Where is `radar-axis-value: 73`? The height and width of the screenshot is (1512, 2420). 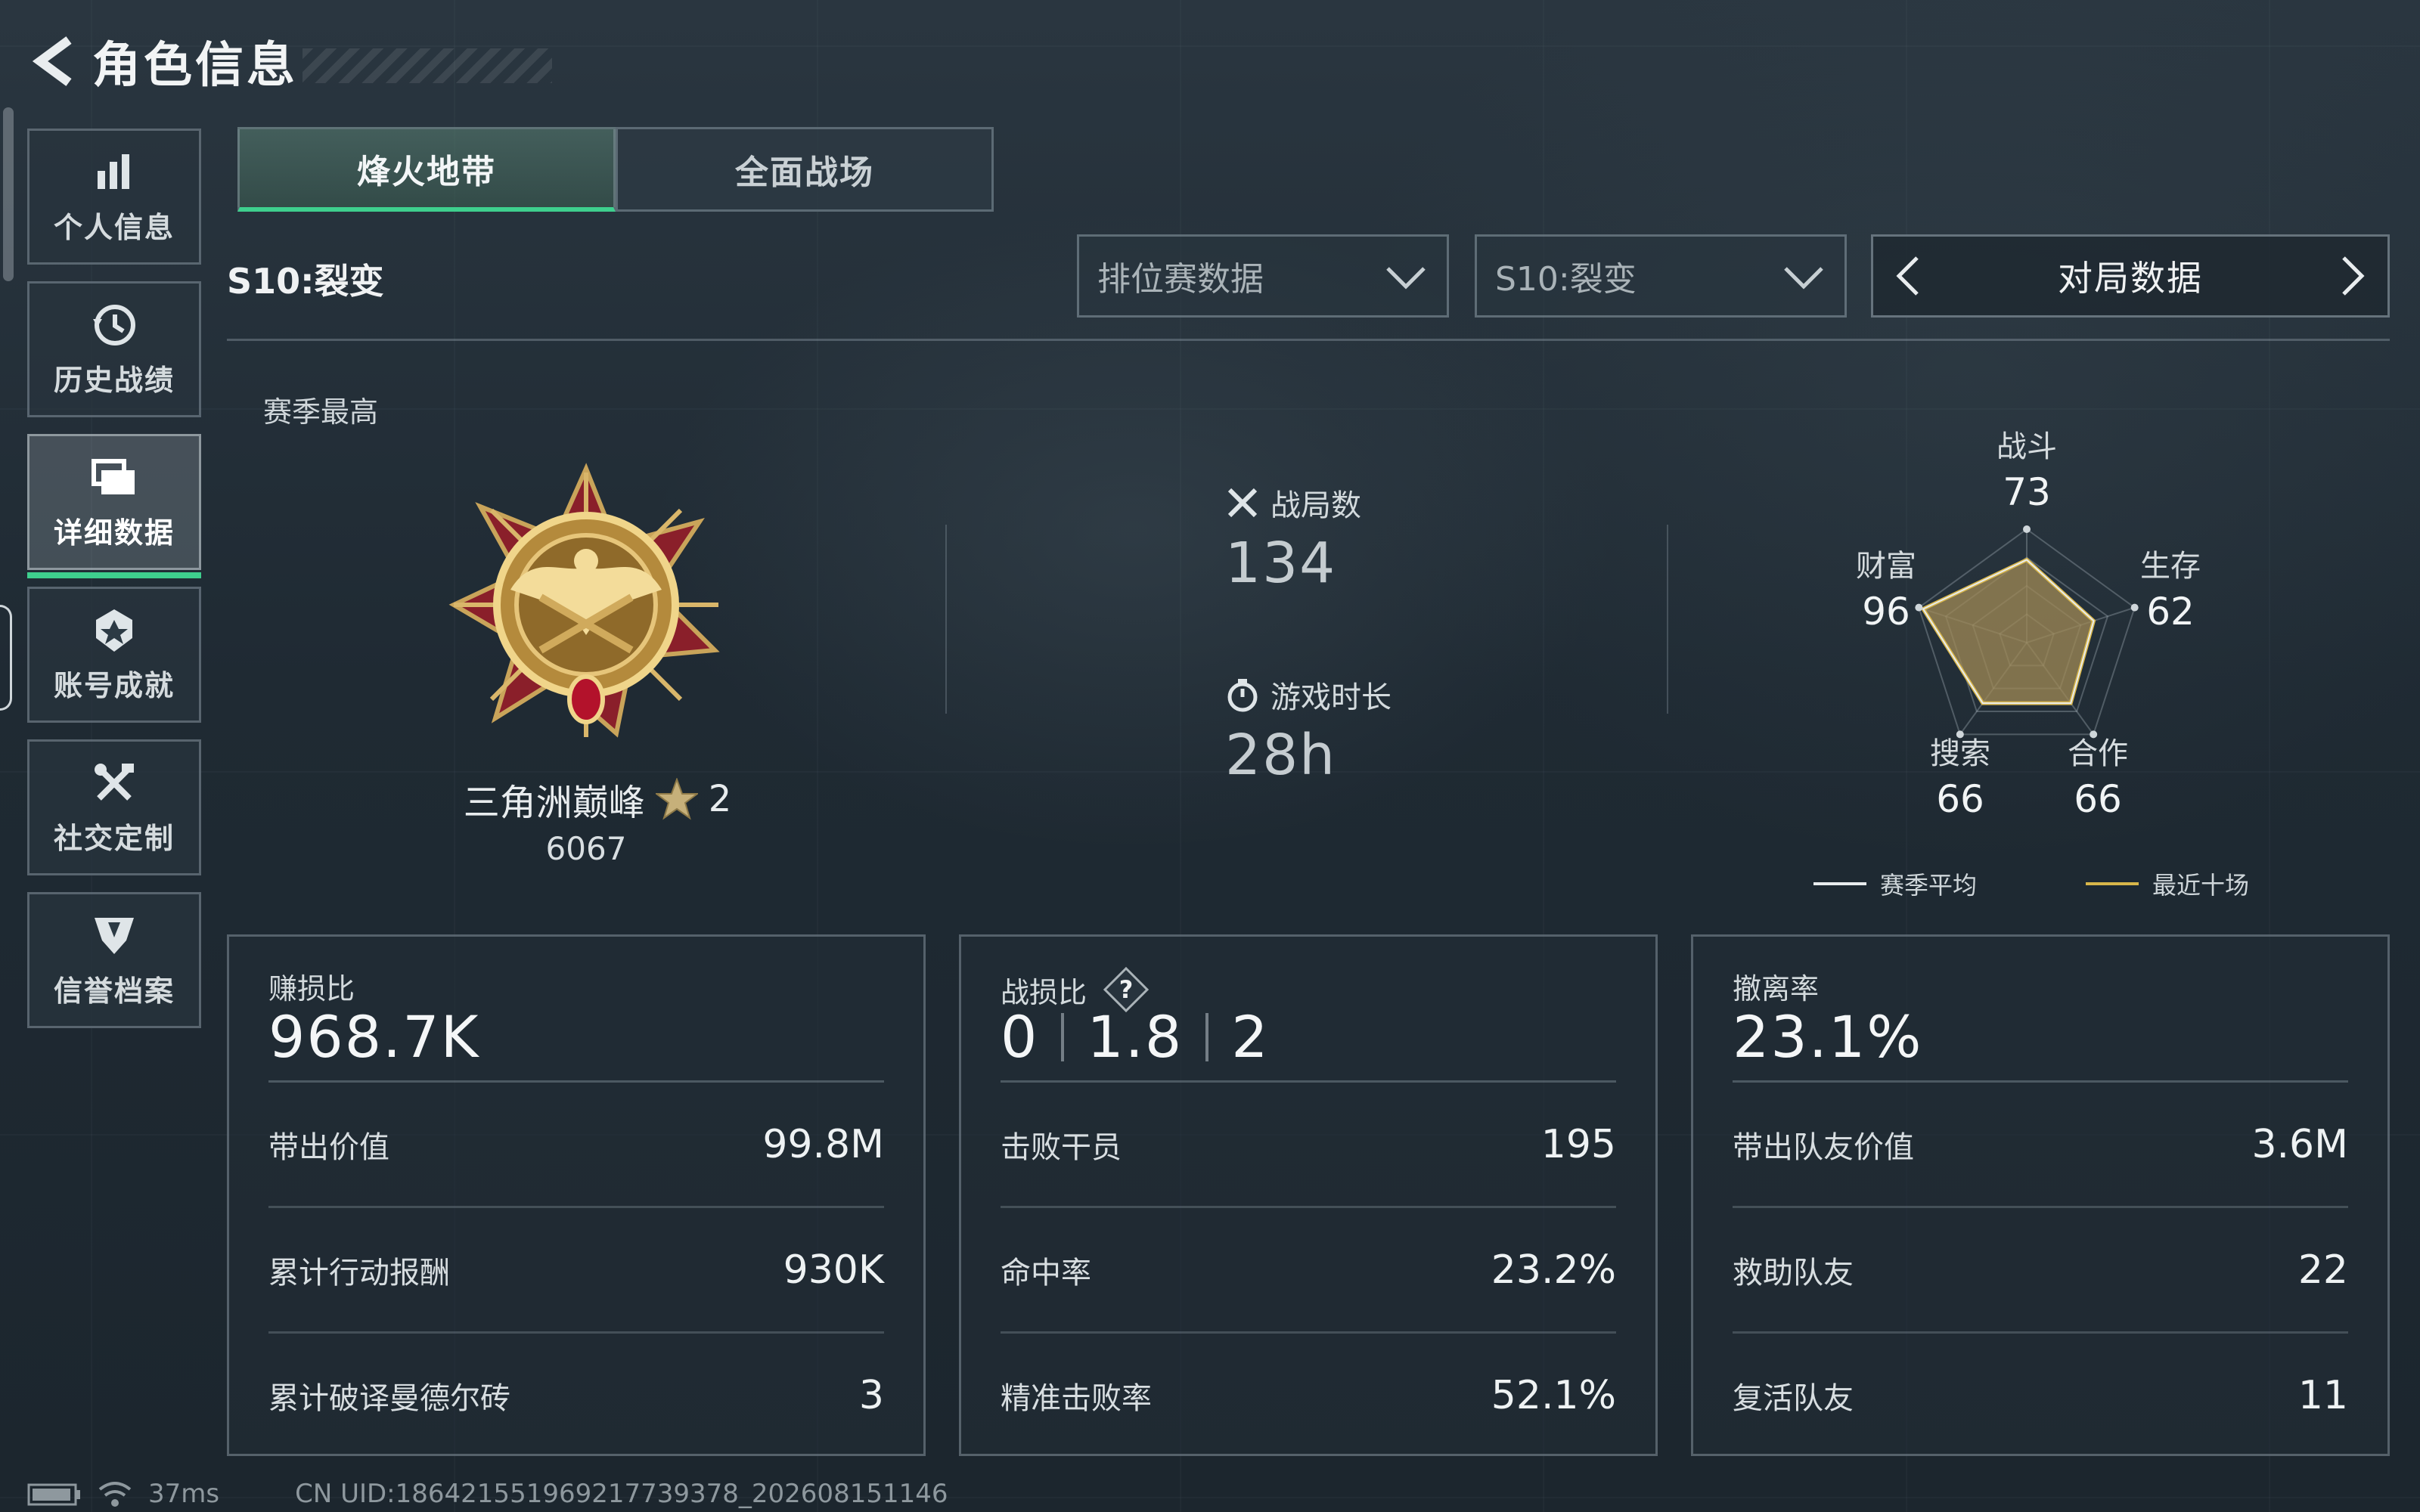 radar-axis-value: 73 is located at coordinates (2027, 492).